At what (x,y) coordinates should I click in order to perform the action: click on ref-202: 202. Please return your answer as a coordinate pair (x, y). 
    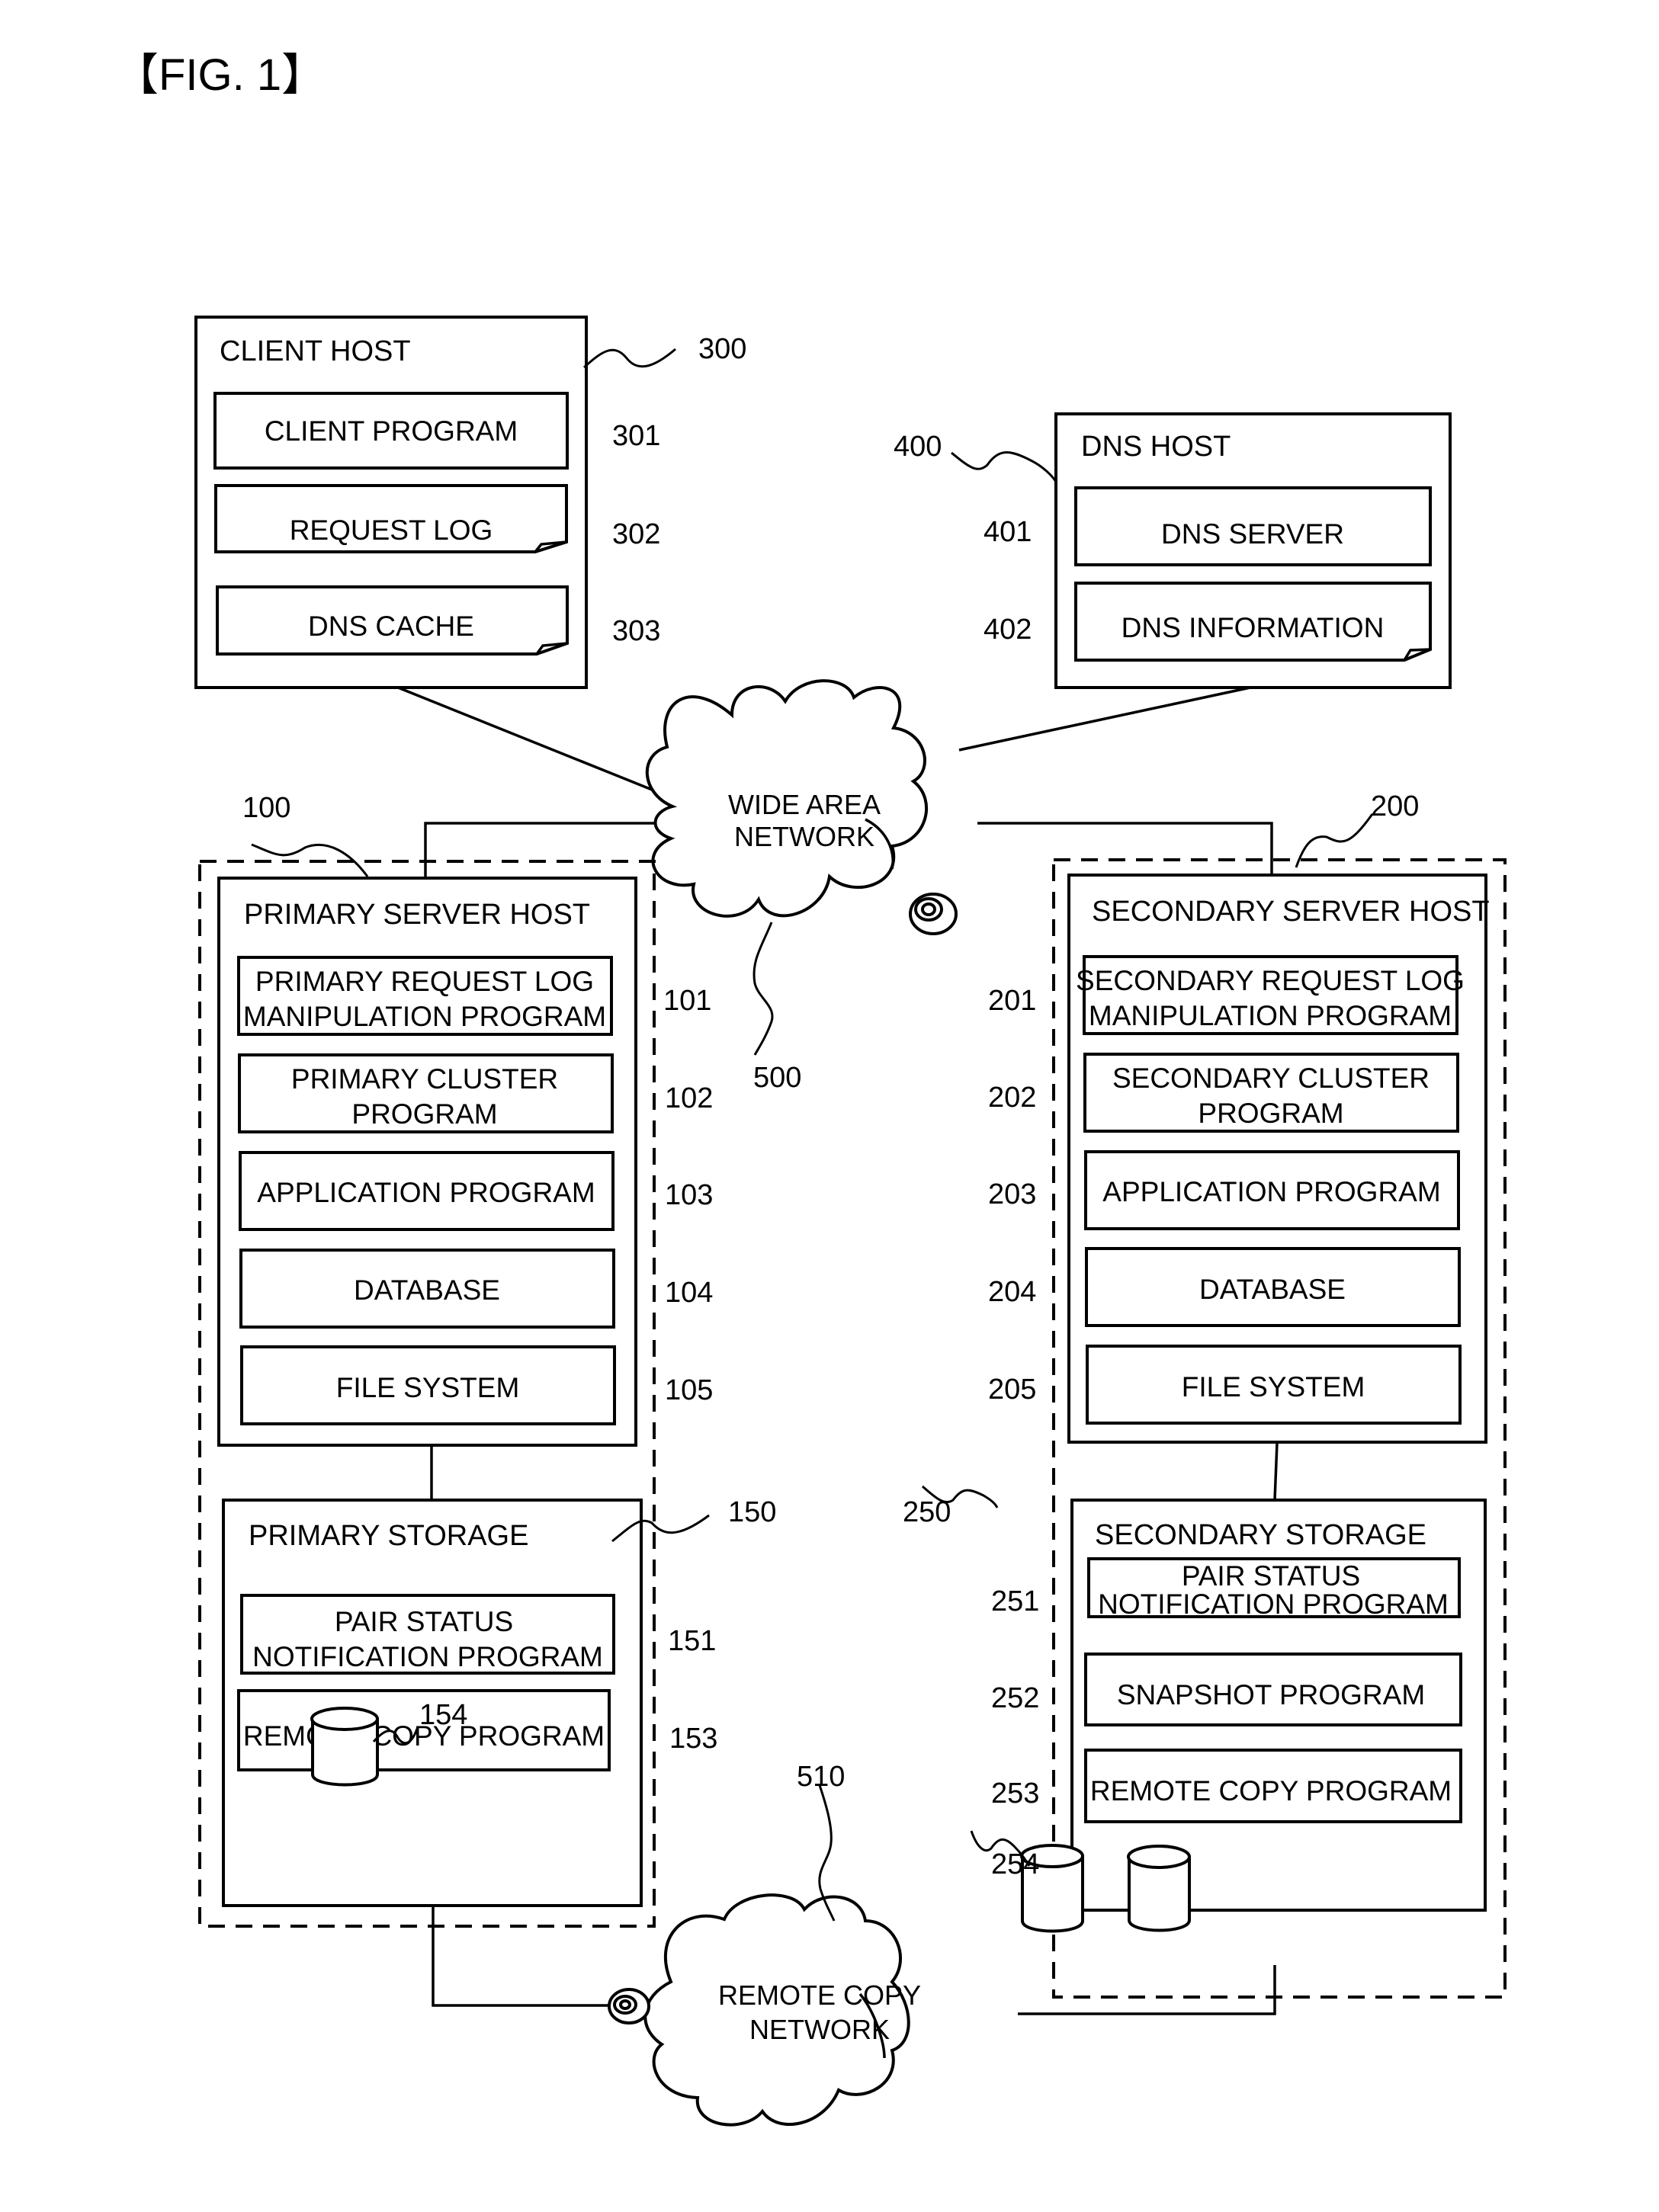
    Looking at the image, I should click on (1012, 1098).